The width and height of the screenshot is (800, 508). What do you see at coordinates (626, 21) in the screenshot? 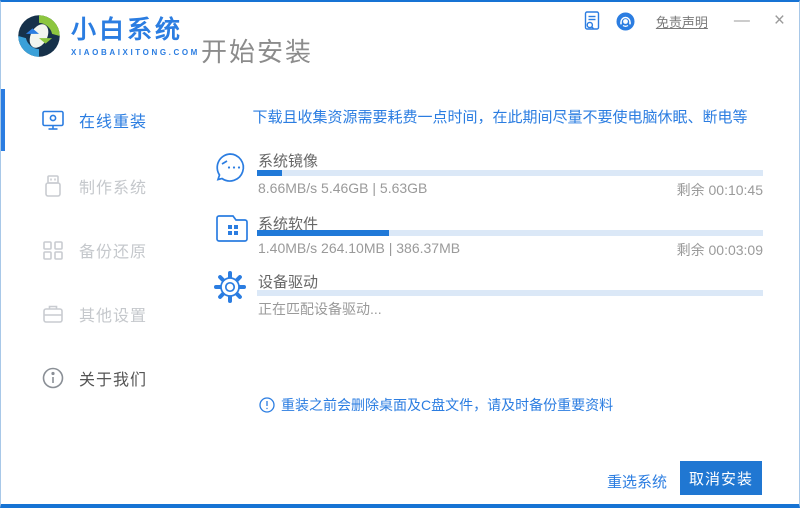
I see `support-headset-icon` at bounding box center [626, 21].